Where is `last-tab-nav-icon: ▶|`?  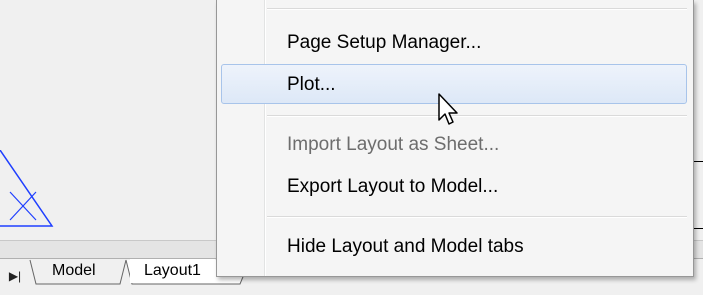 last-tab-nav-icon: ▶| is located at coordinates (15, 276).